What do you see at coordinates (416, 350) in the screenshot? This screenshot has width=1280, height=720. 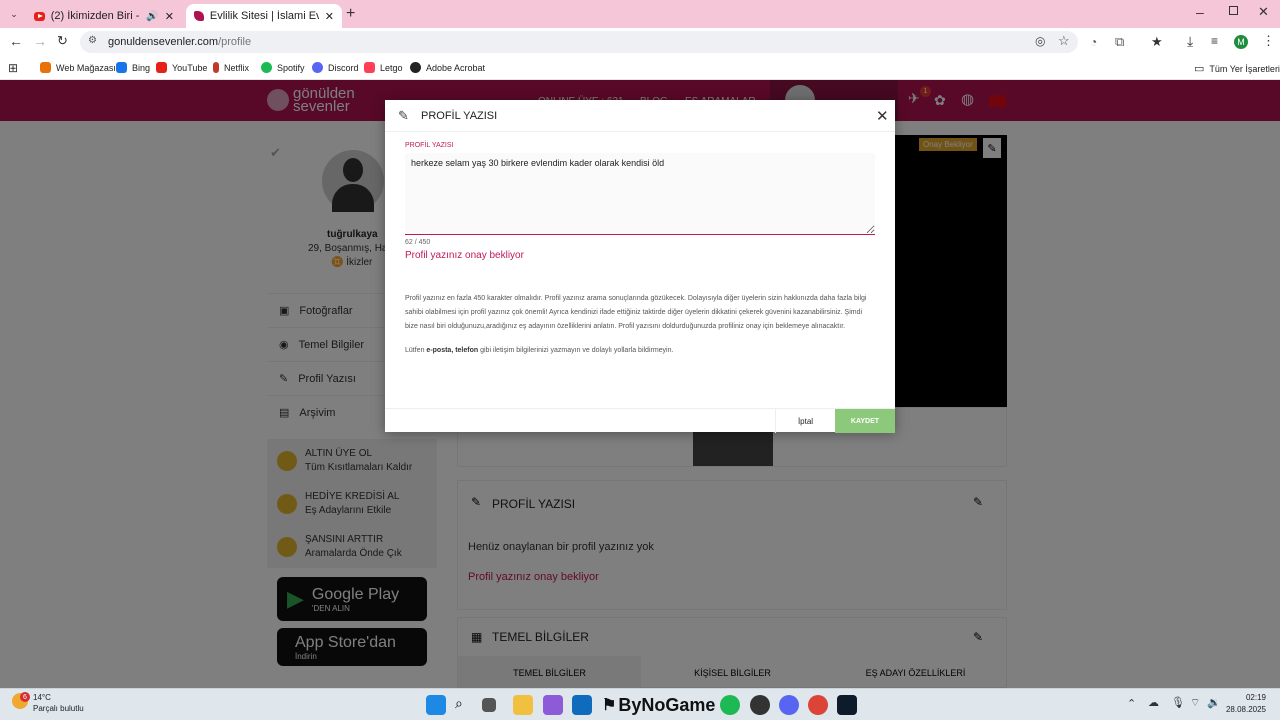 I see `warning-prefix: Lütfen` at bounding box center [416, 350].